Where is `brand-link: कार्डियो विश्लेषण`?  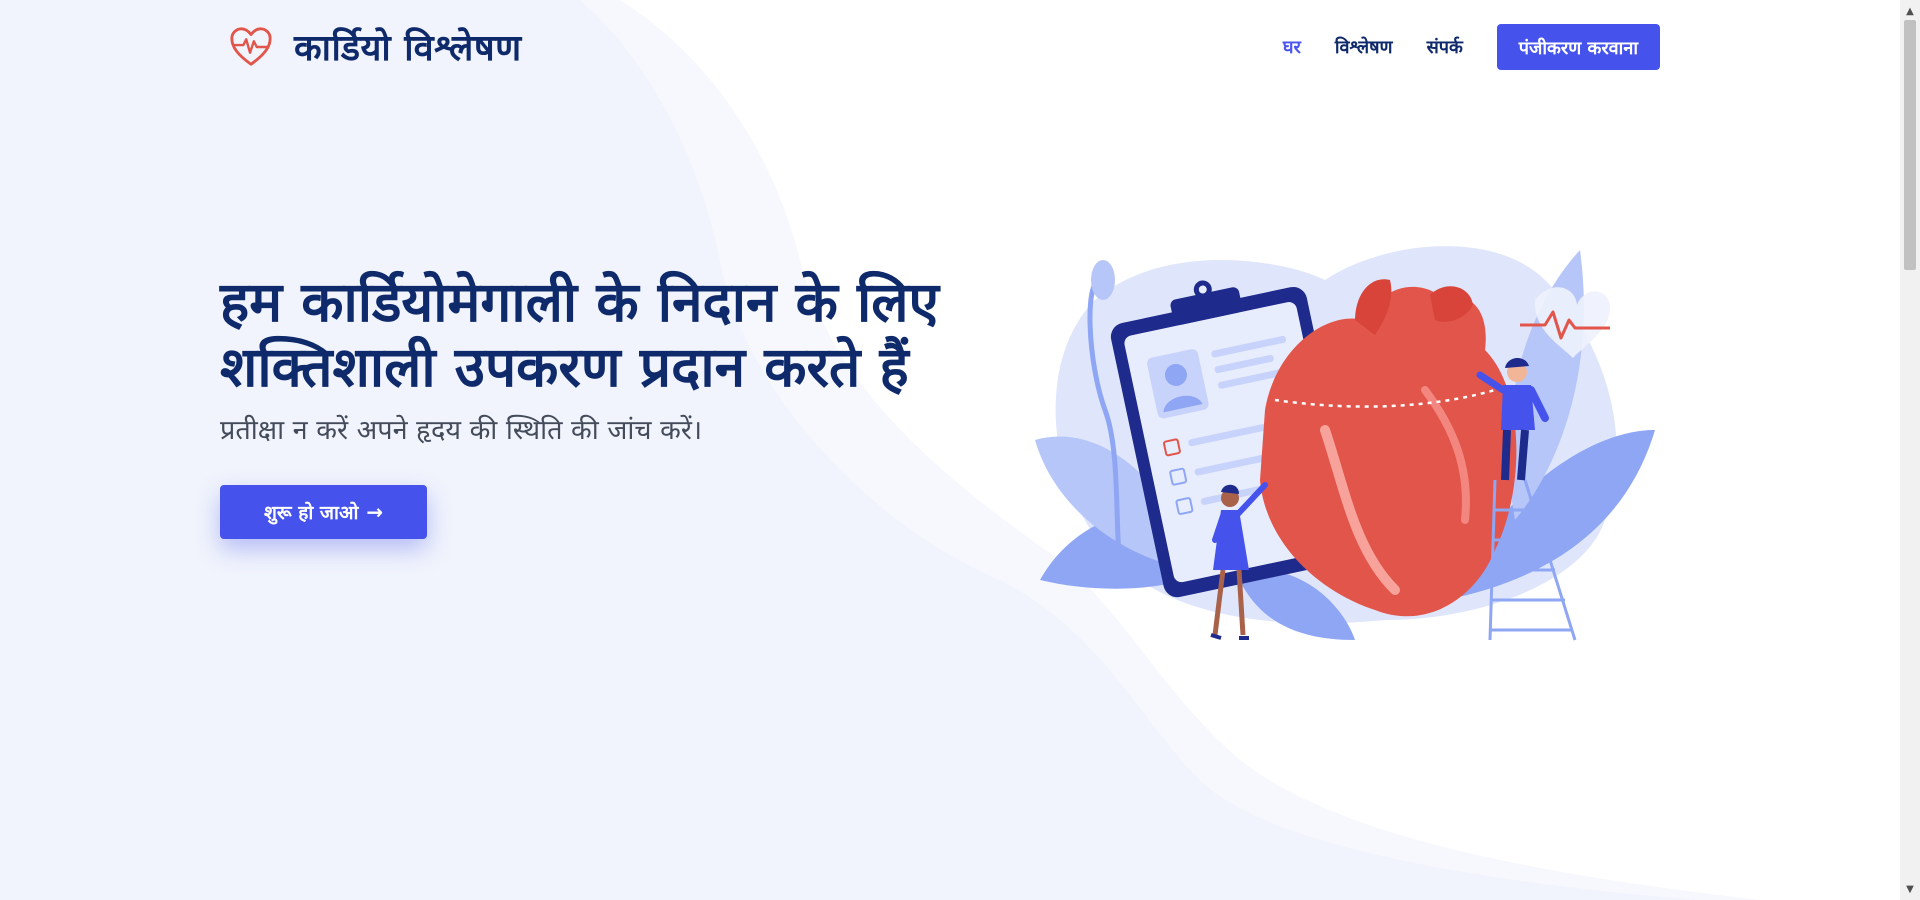
brand-link: कार्डियो विश्लेषण is located at coordinates (375, 46).